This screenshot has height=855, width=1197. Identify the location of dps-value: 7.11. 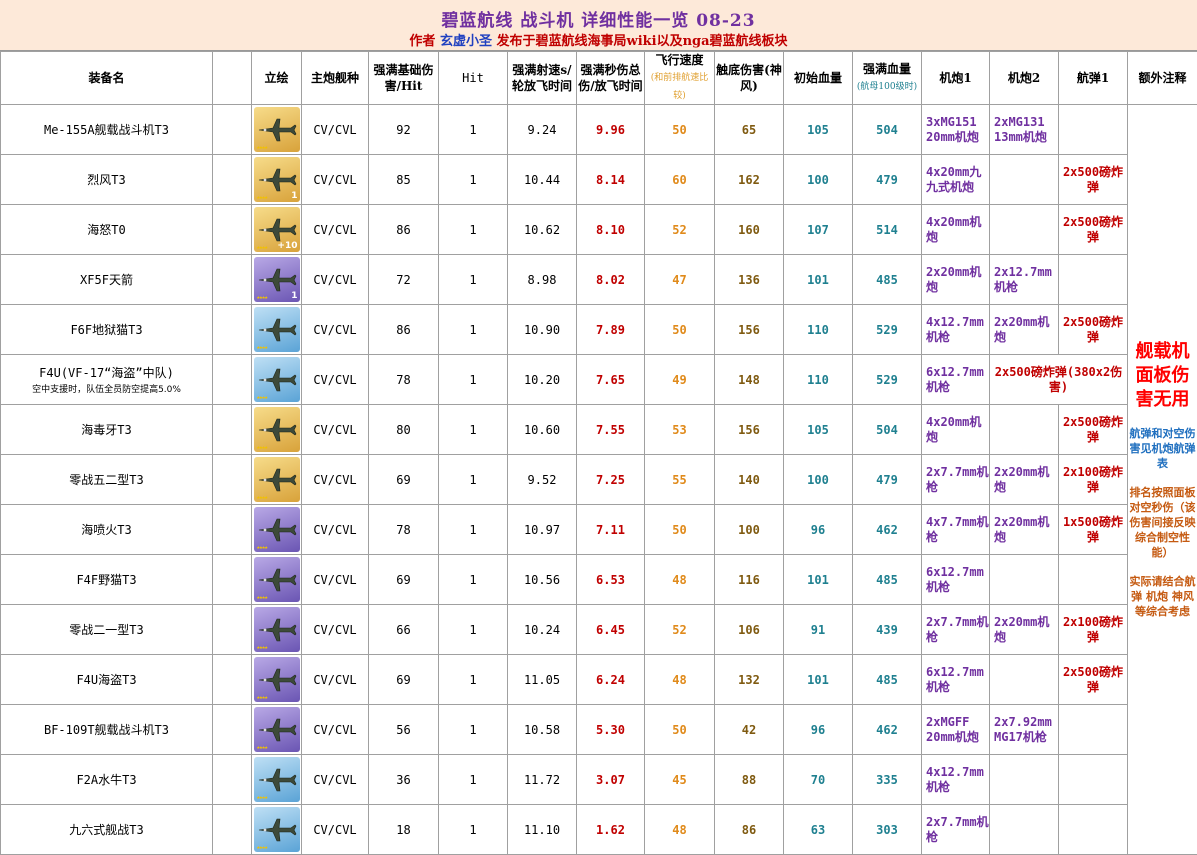
(611, 530).